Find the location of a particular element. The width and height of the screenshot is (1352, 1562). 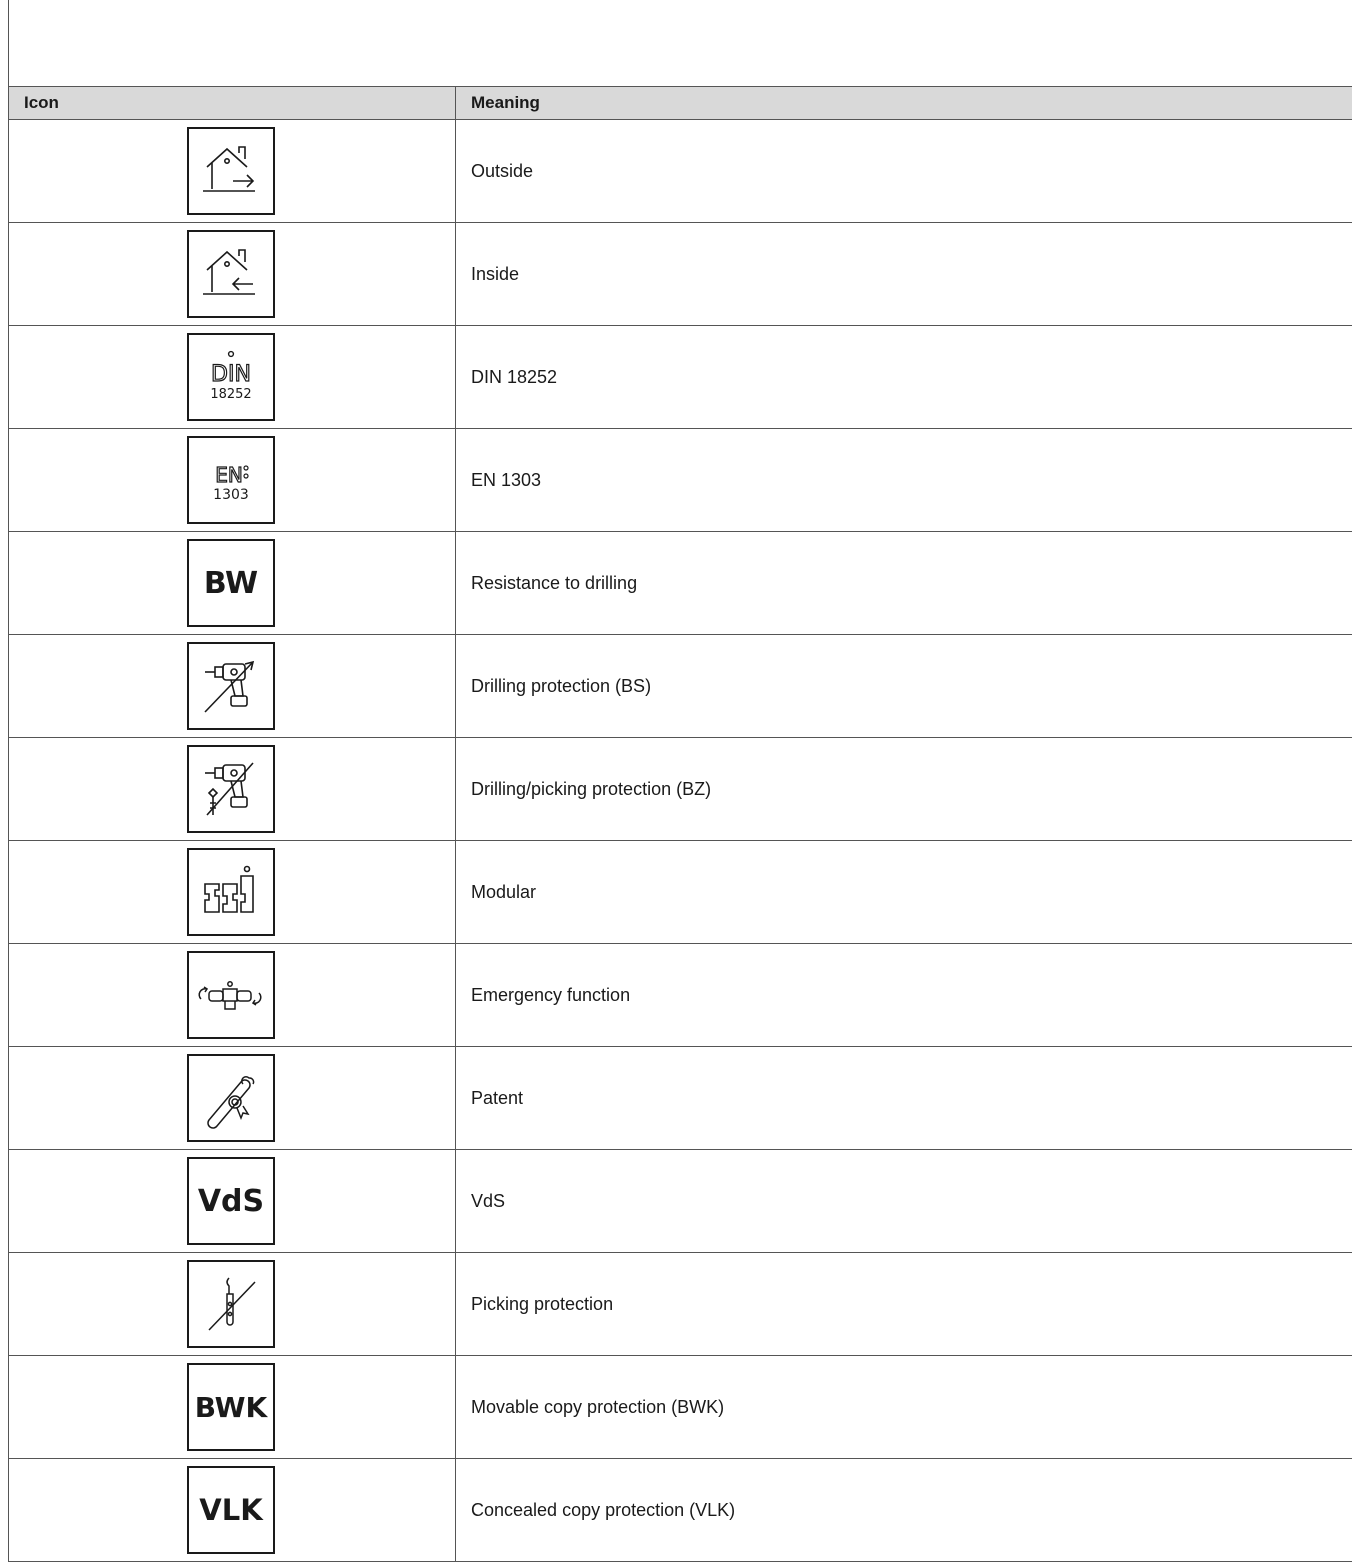

house-inside-icon is located at coordinates (231, 274).